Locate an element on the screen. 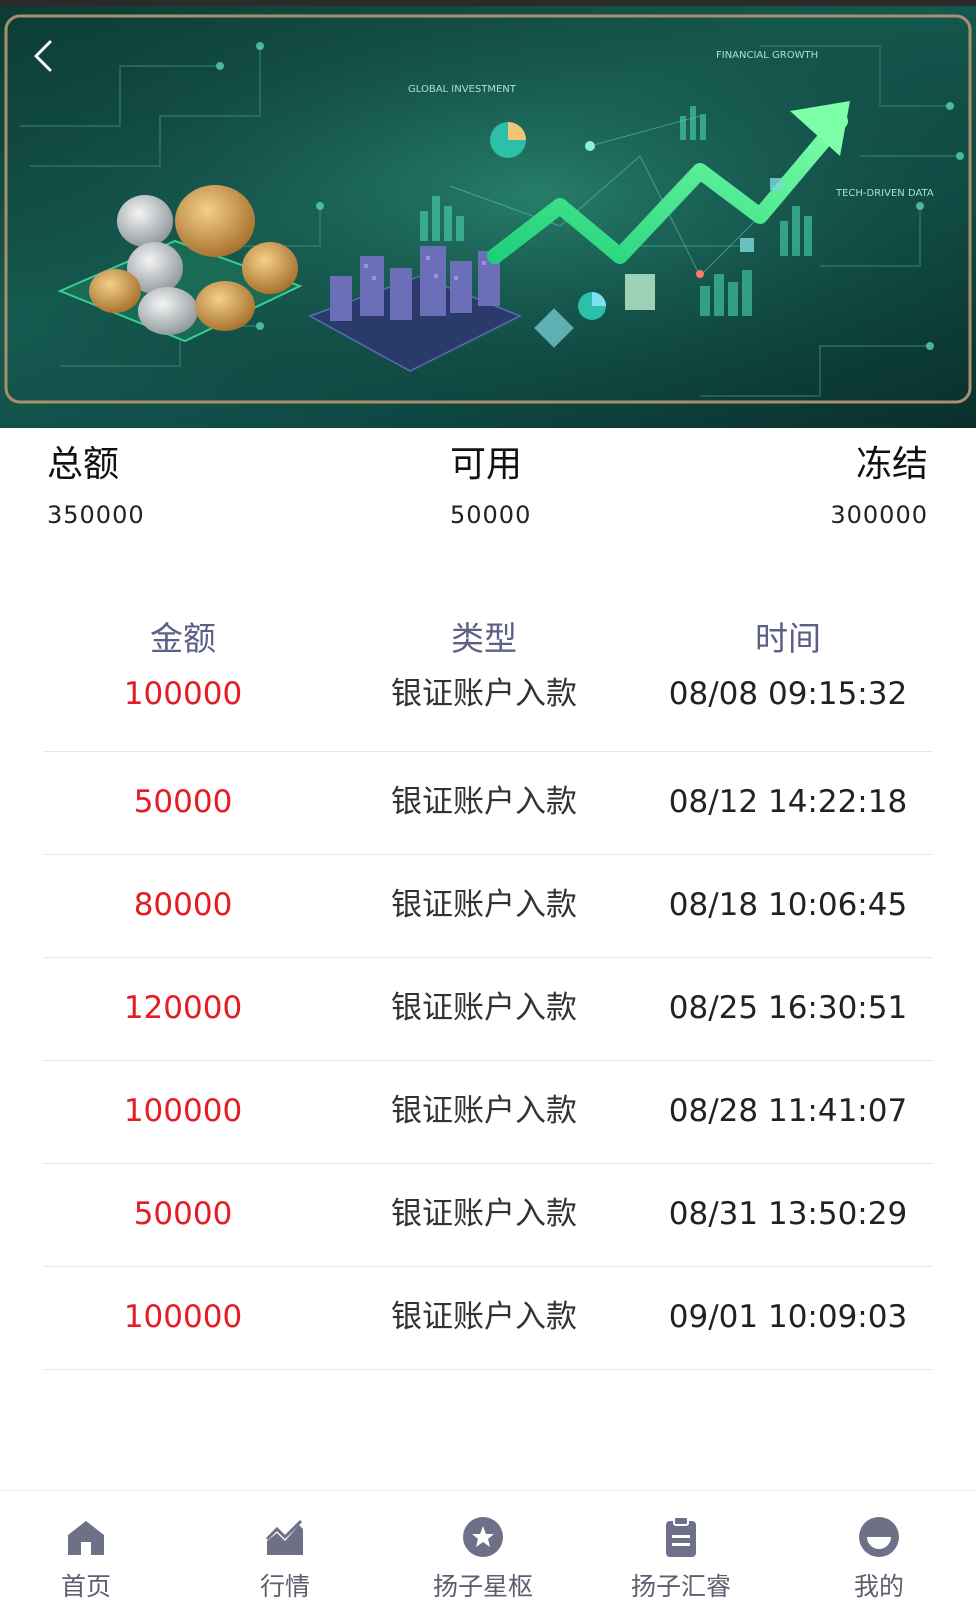  summary-total-value: 350000 is located at coordinates (96, 515).